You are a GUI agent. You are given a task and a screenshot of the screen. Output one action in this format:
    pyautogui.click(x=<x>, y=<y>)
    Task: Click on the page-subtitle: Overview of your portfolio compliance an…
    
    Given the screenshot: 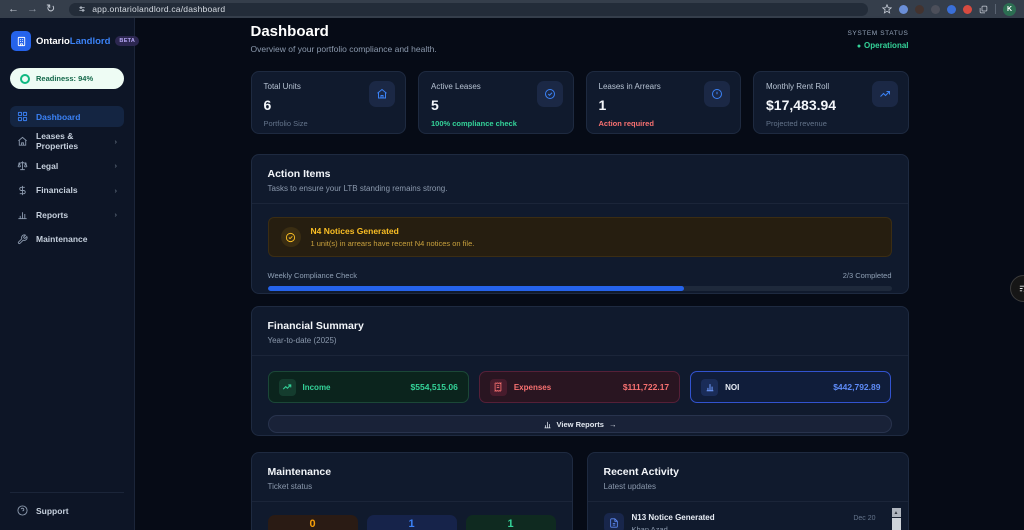 What is the action you would take?
    pyautogui.click(x=343, y=49)
    